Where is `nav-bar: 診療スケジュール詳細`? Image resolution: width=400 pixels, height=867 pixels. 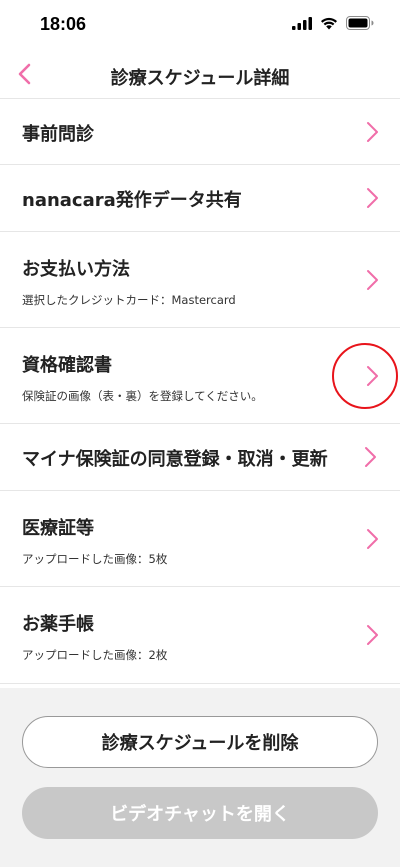 nav-bar: 診療スケジュール詳細 is located at coordinates (200, 75).